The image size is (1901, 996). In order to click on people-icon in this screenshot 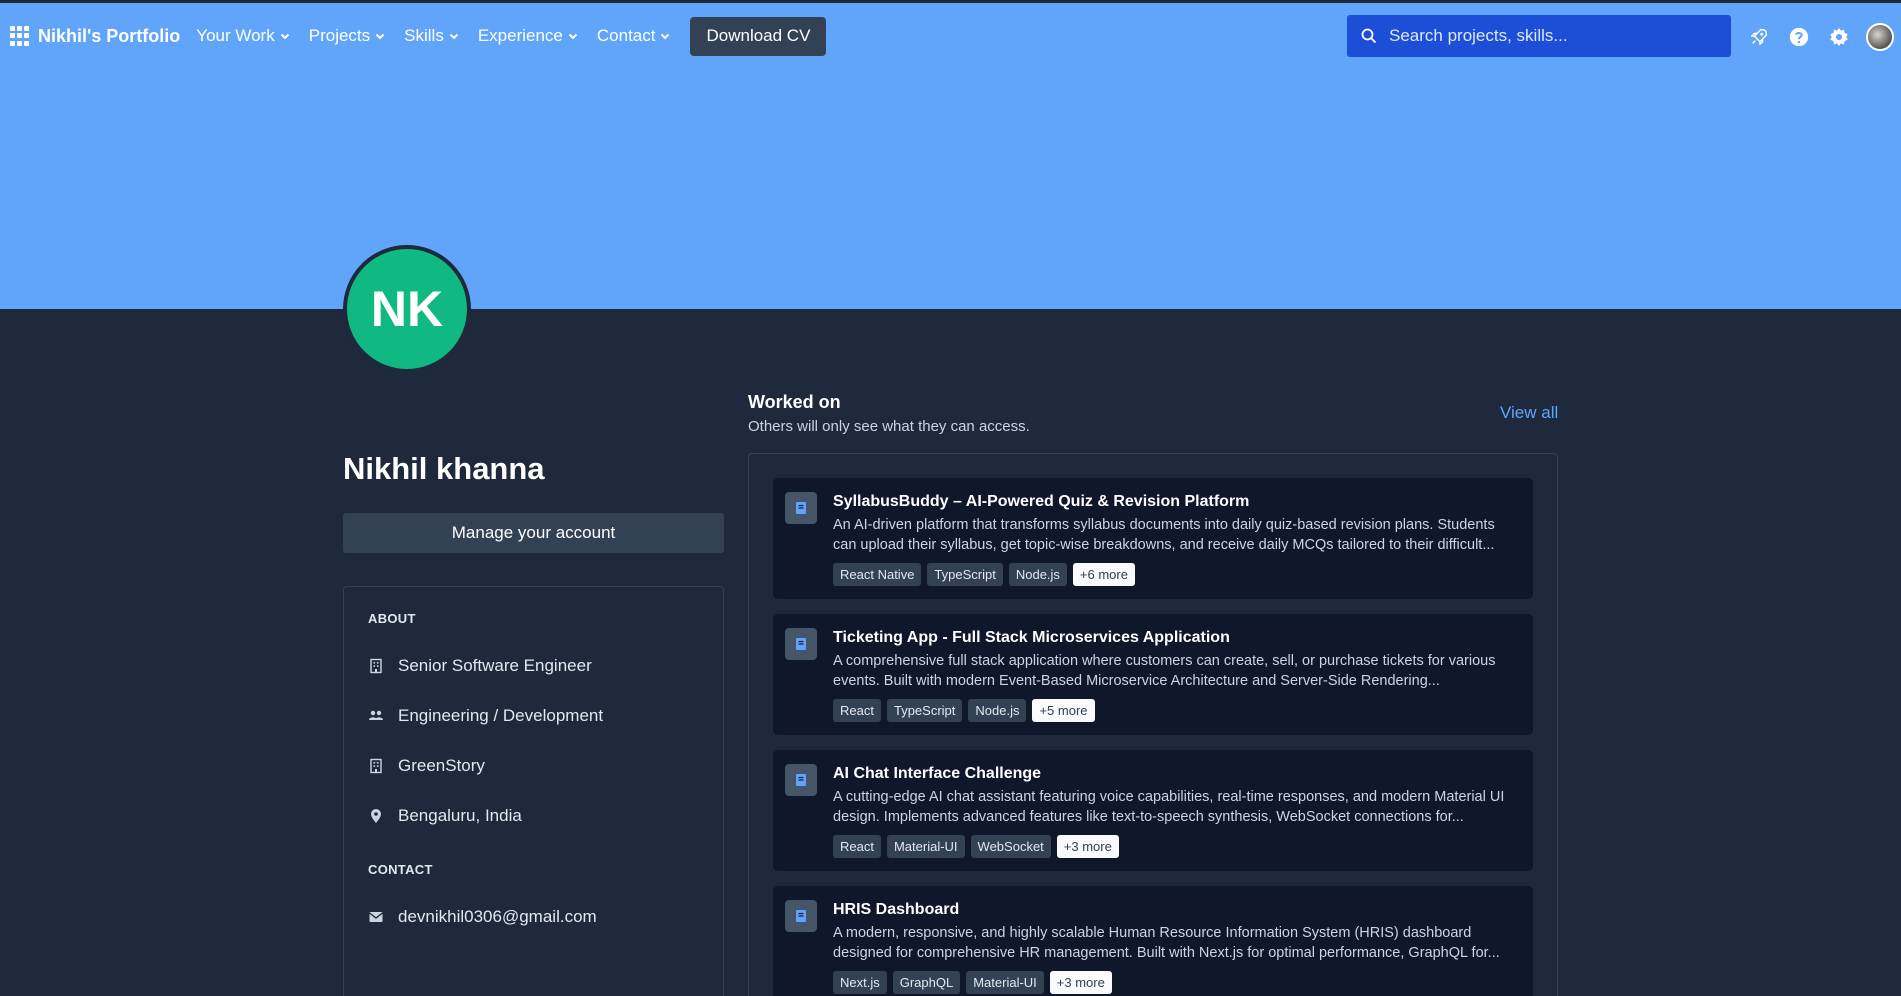, I will do `click(376, 715)`.